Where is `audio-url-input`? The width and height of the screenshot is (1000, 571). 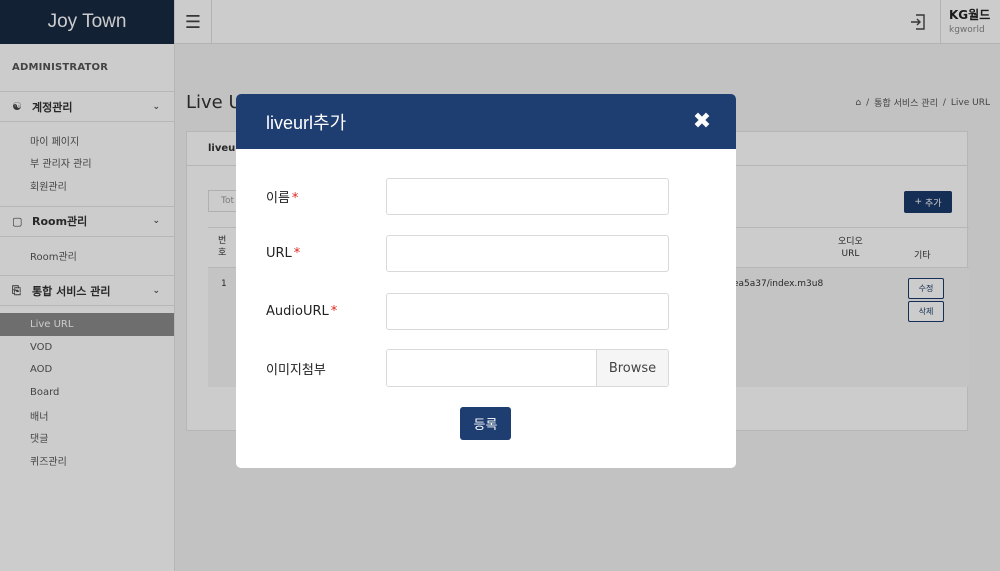 audio-url-input is located at coordinates (527, 311).